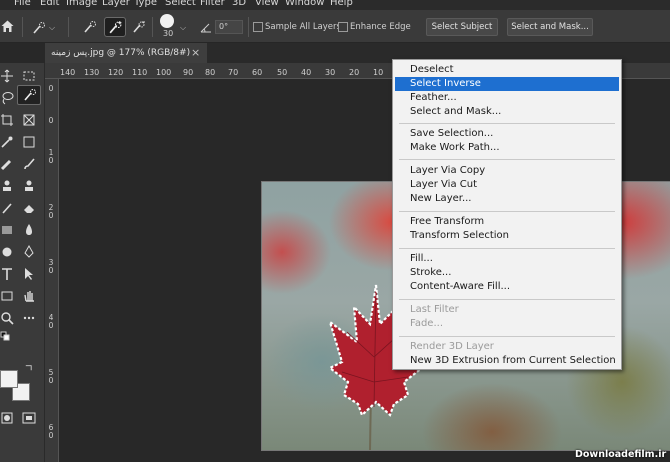  What do you see at coordinates (341, 4) in the screenshot?
I see `menu-help: Help` at bounding box center [341, 4].